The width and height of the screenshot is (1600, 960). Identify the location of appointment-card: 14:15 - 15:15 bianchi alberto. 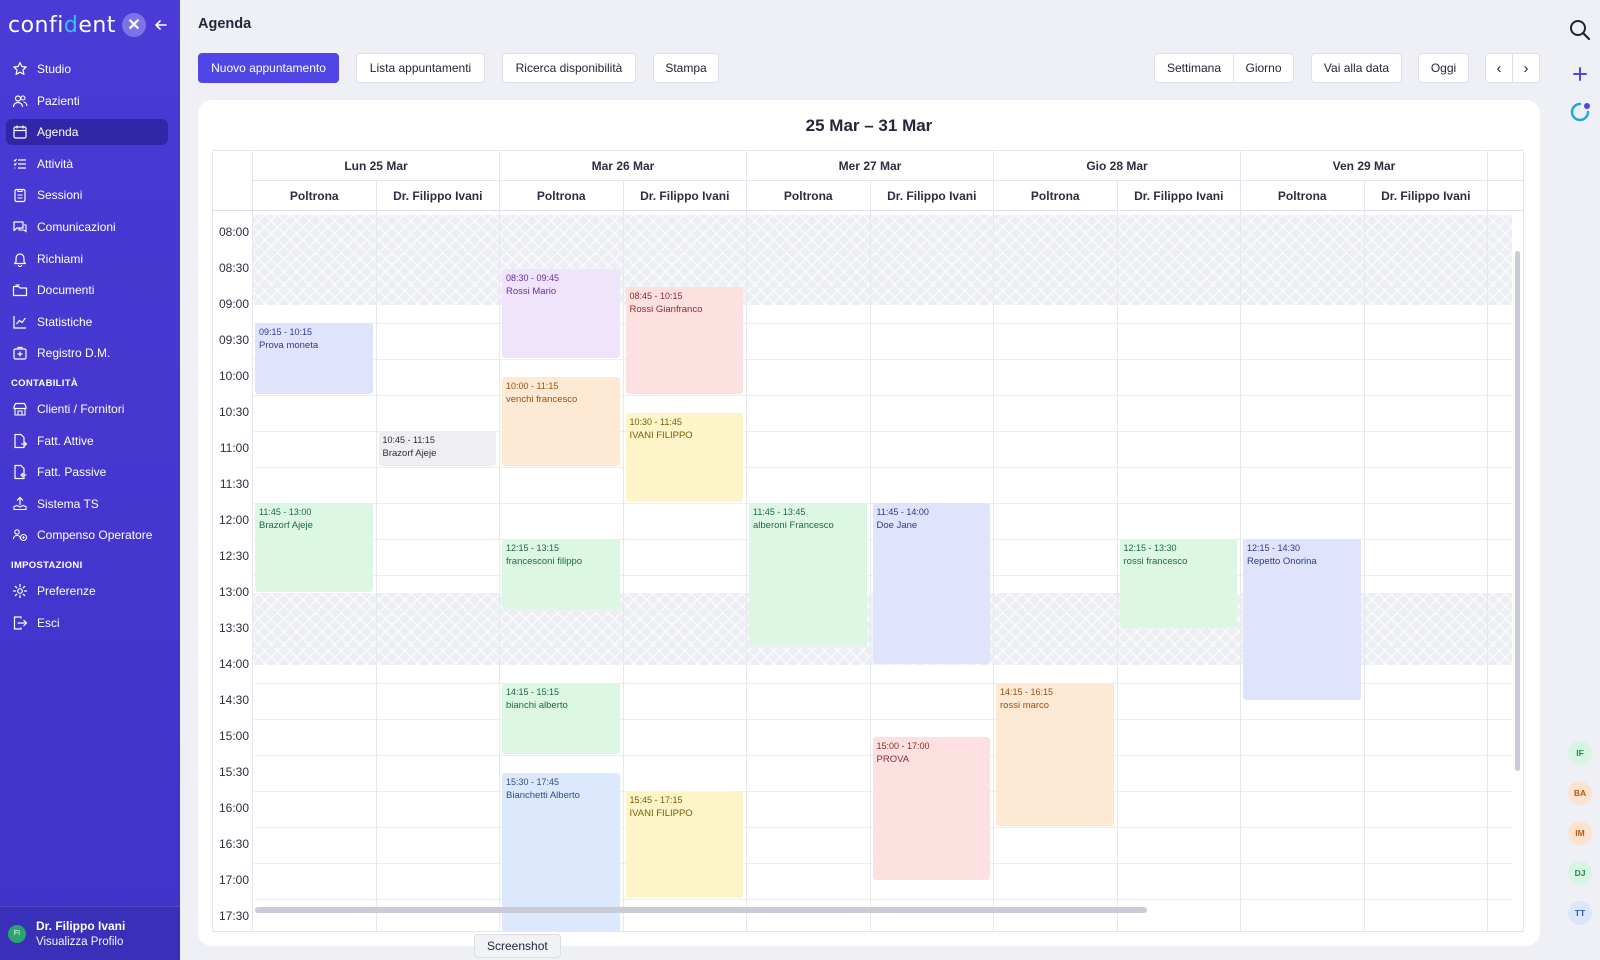
(561, 718).